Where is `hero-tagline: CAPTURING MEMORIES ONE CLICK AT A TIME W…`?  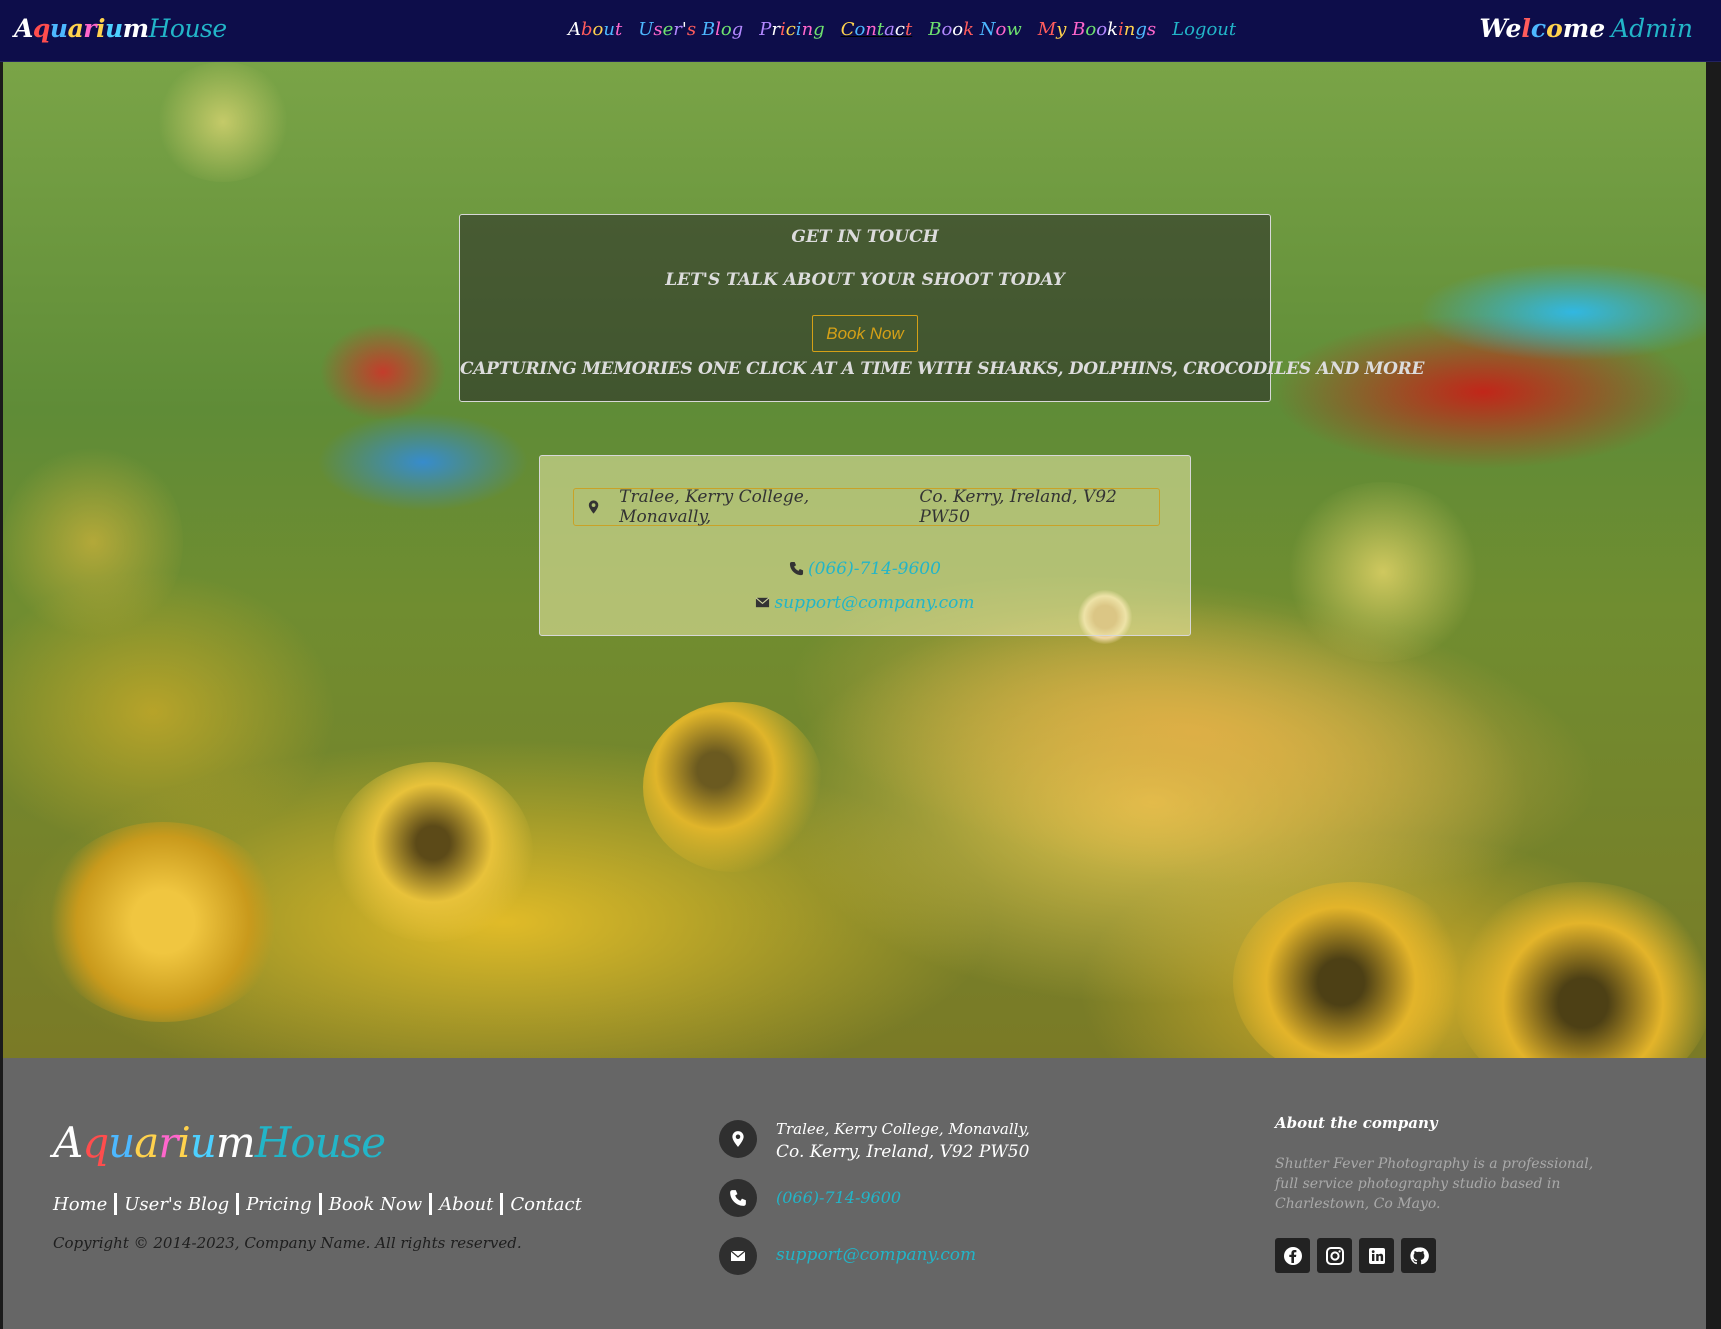
hero-tagline: CAPTURING MEMORIES ONE CLICK AT A TIME W… is located at coordinates (942, 369).